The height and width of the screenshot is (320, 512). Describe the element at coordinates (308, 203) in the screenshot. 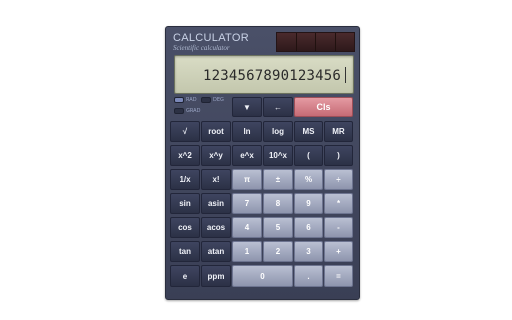

I see `digit-9-button: 9` at that location.